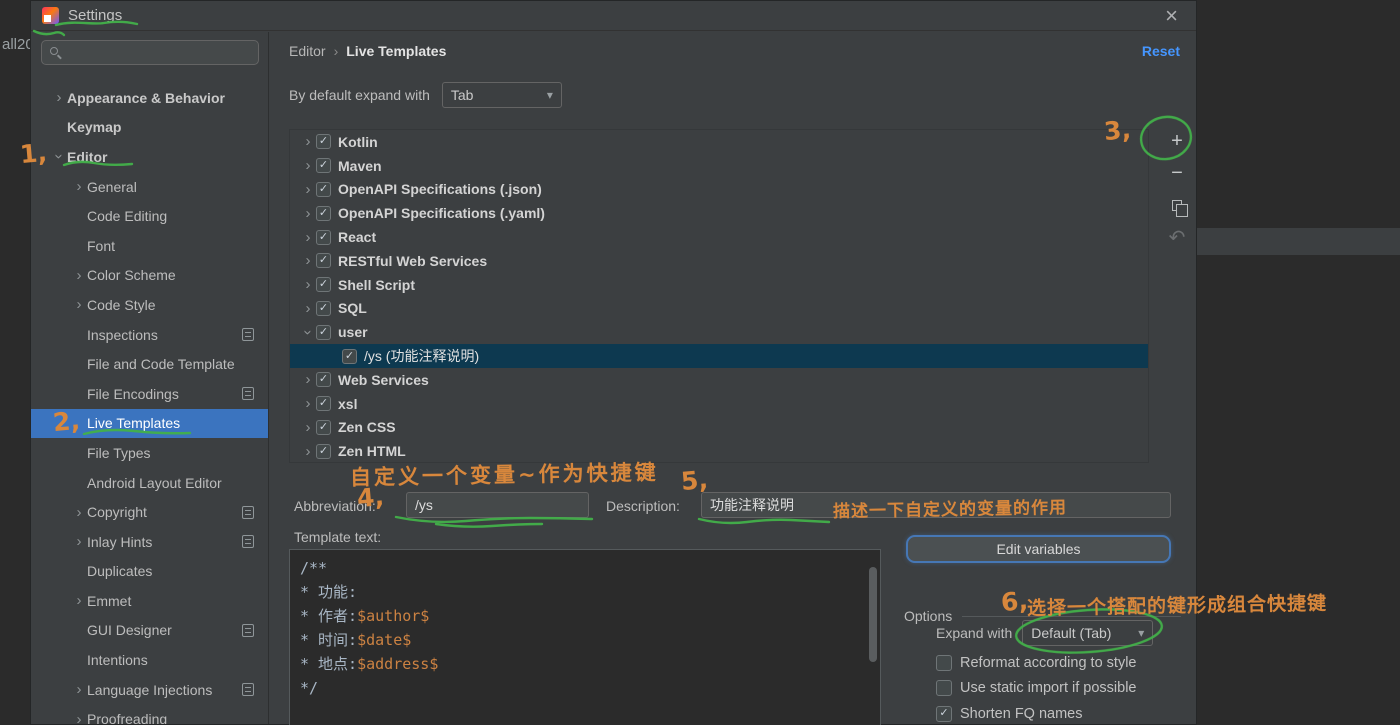 This screenshot has width=1400, height=725. What do you see at coordinates (719, 213) in the screenshot?
I see `template-row-openapi-specifications-yaml: › ✓ OpenAPI Specifications (.yaml)` at bounding box center [719, 213].